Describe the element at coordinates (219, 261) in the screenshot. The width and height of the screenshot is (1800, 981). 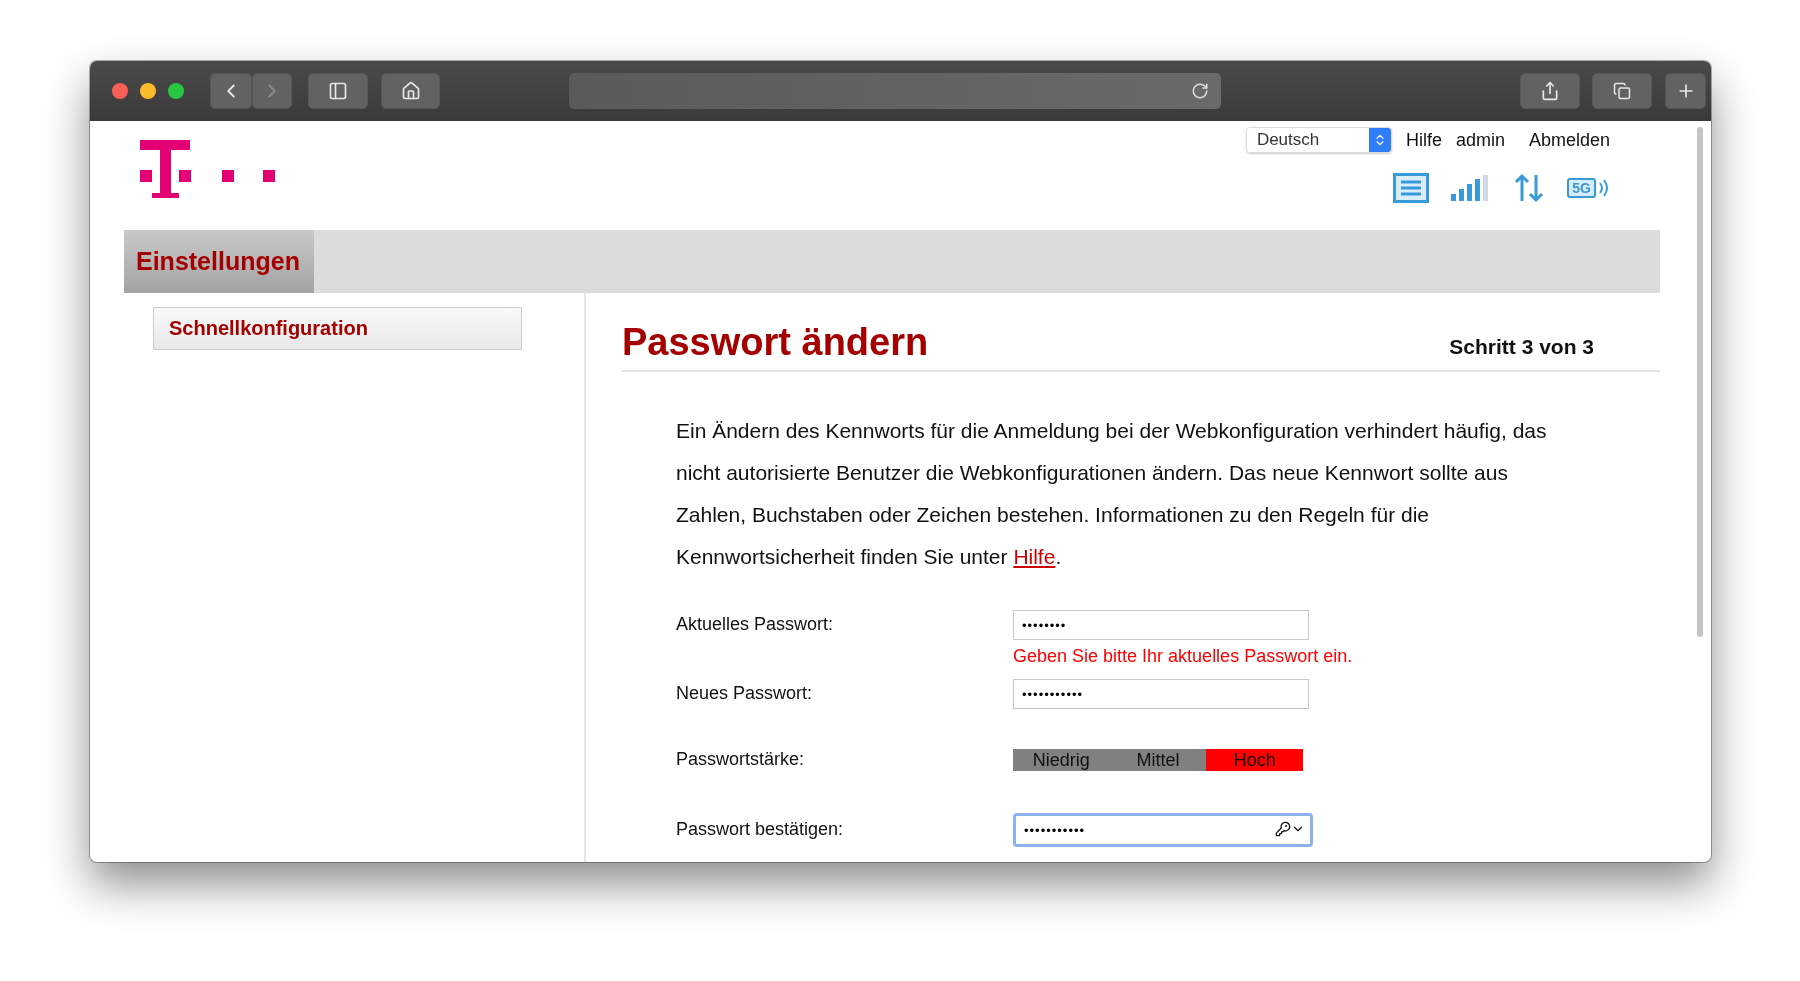
I see `nav-tab: Einstellungen` at that location.